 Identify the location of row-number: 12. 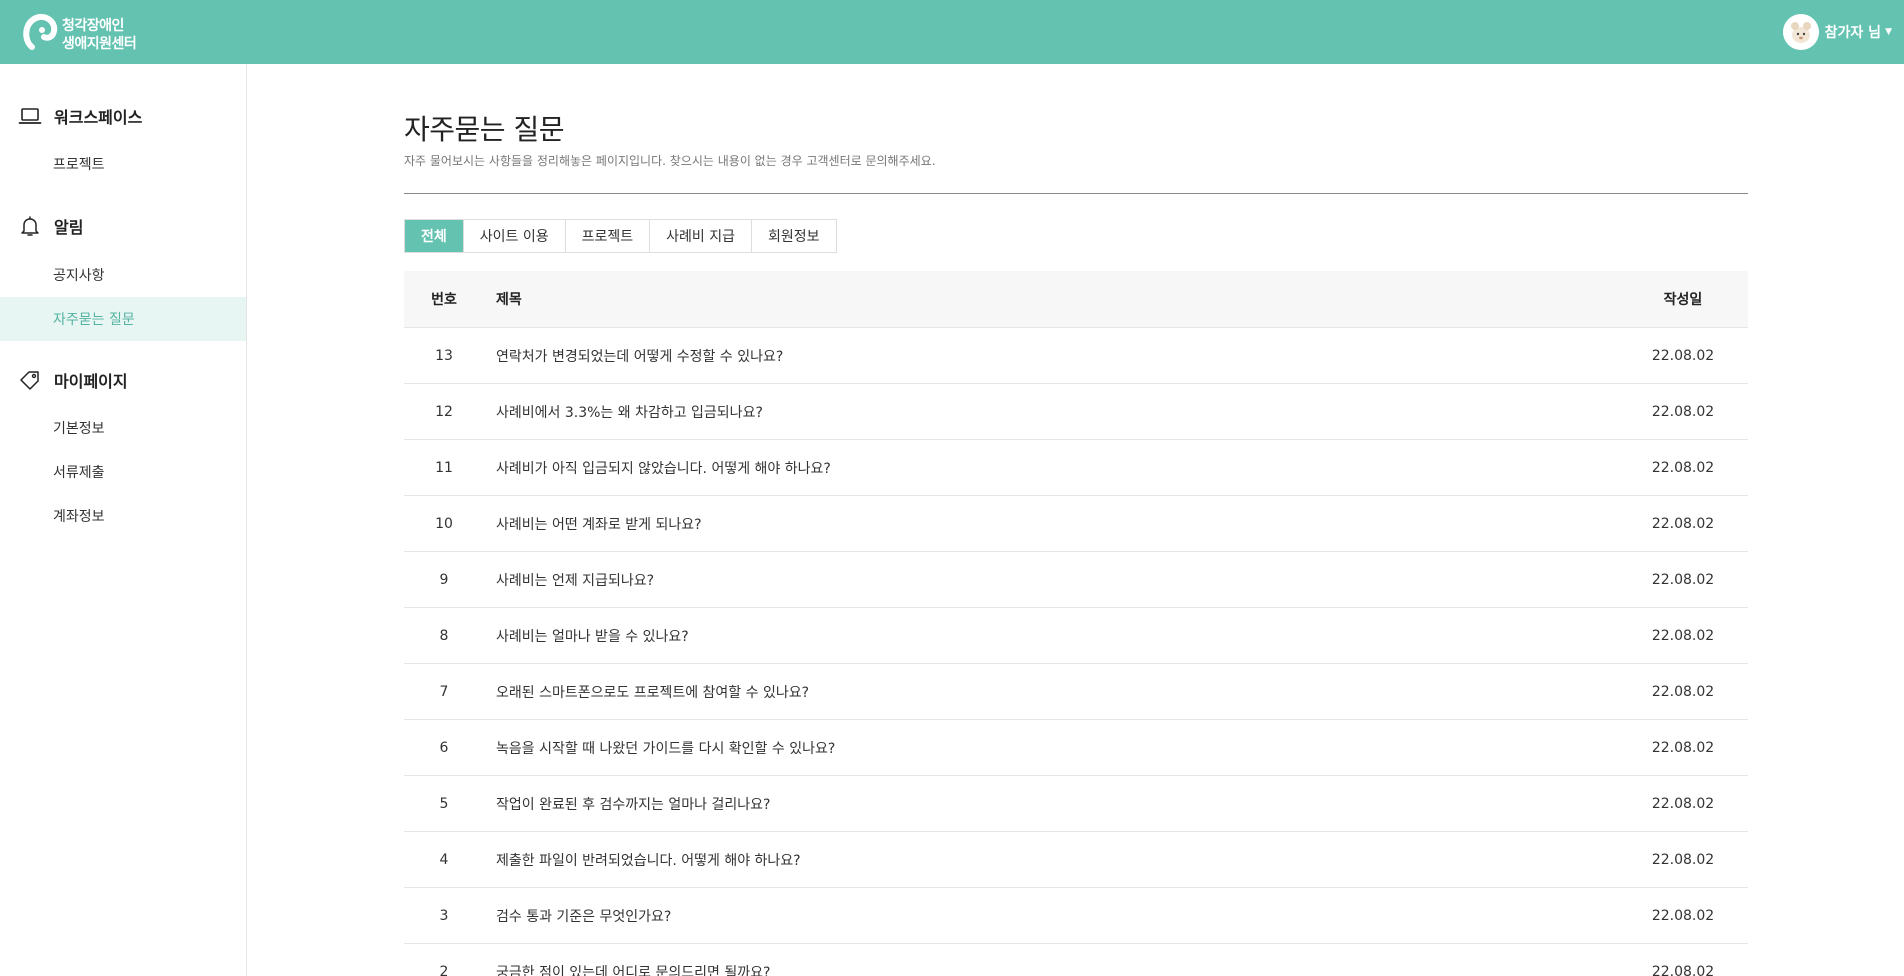
(444, 411).